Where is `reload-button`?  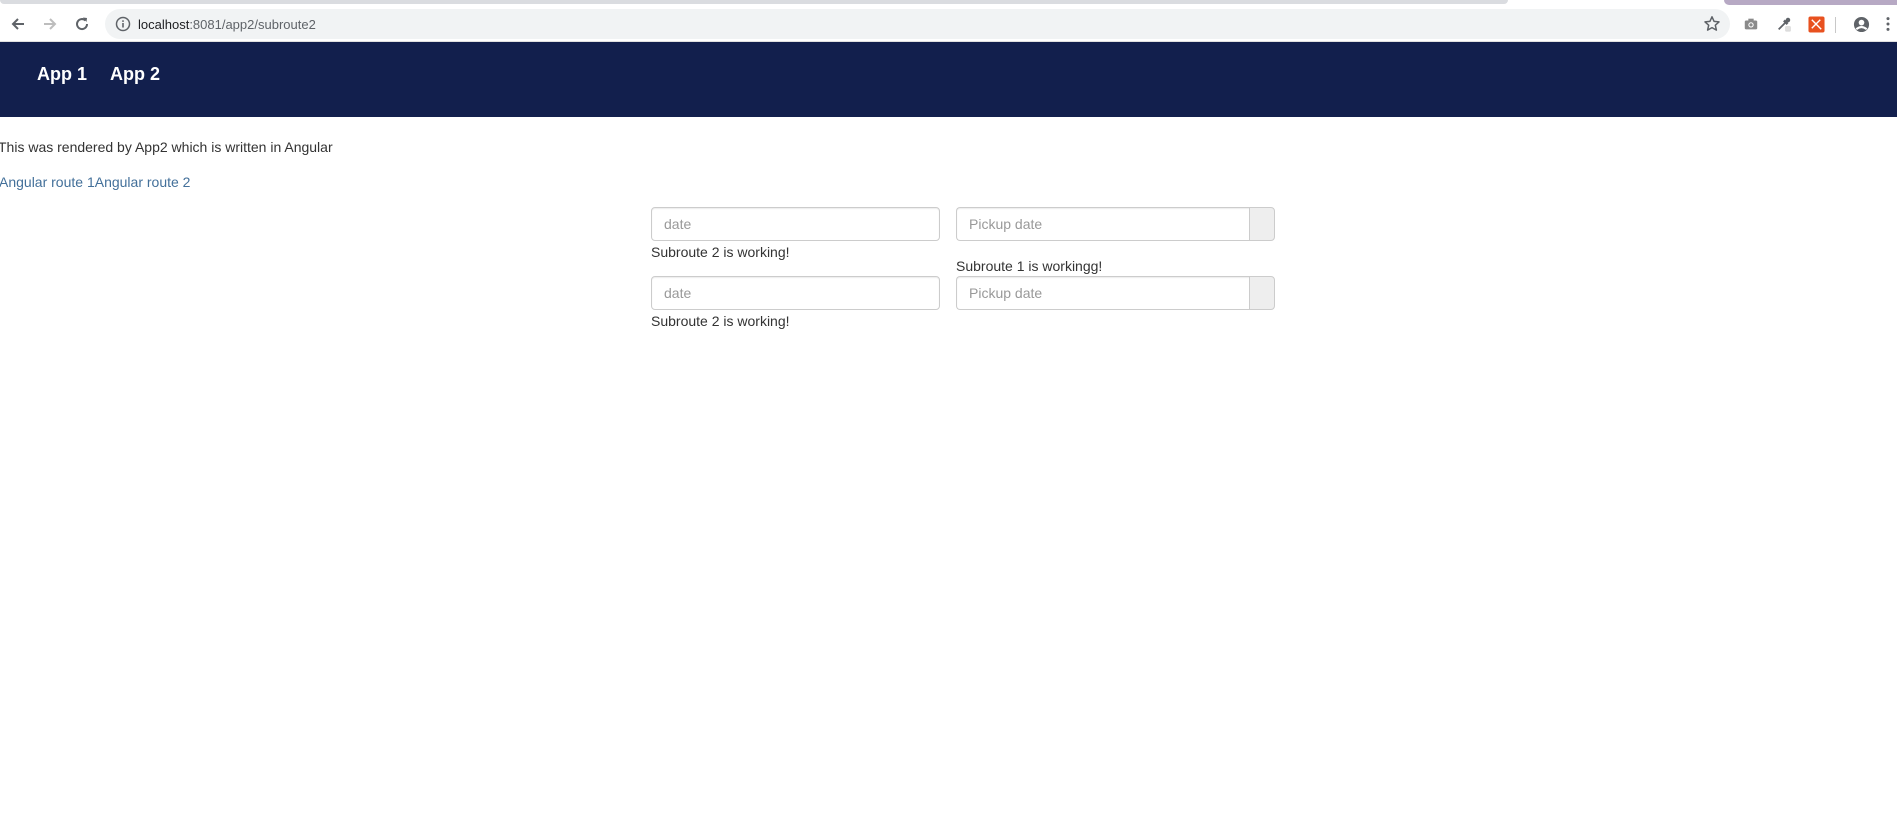
reload-button is located at coordinates (82, 24).